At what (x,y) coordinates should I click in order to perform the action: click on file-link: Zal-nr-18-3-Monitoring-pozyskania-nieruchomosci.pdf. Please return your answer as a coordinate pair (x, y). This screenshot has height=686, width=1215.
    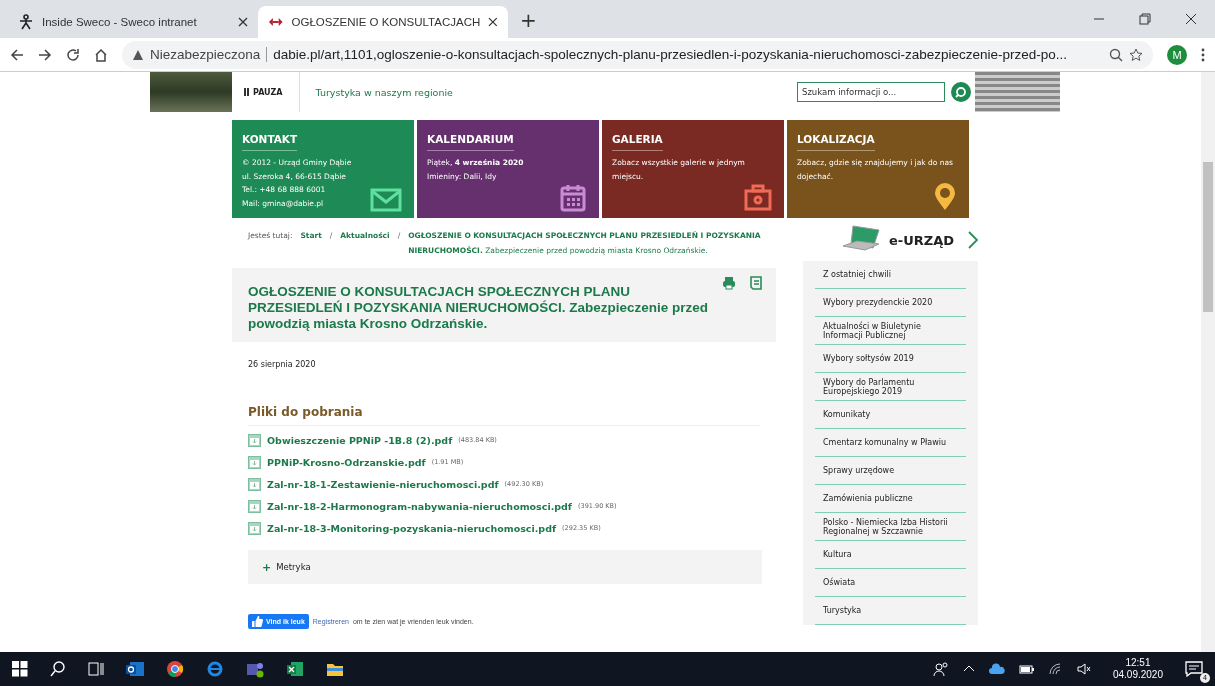
    Looking at the image, I should click on (412, 528).